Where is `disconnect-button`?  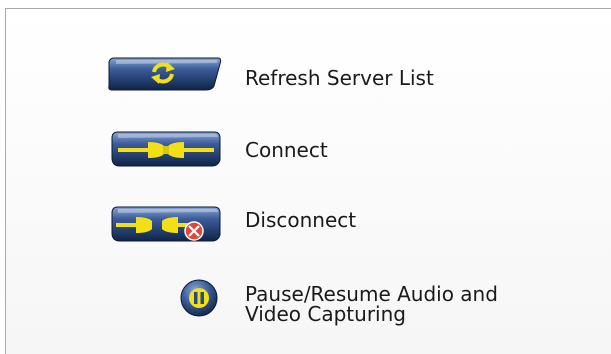 disconnect-button is located at coordinates (166, 224).